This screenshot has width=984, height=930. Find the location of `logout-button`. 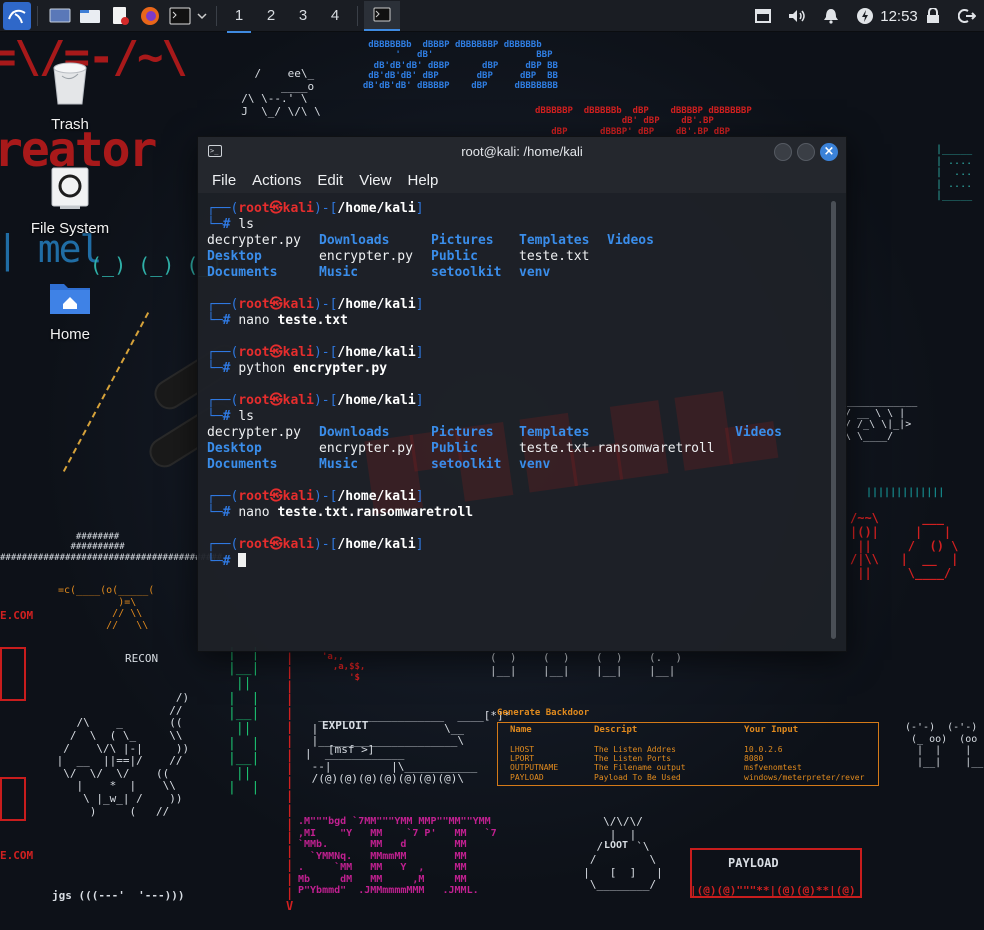

logout-button is located at coordinates (967, 16).